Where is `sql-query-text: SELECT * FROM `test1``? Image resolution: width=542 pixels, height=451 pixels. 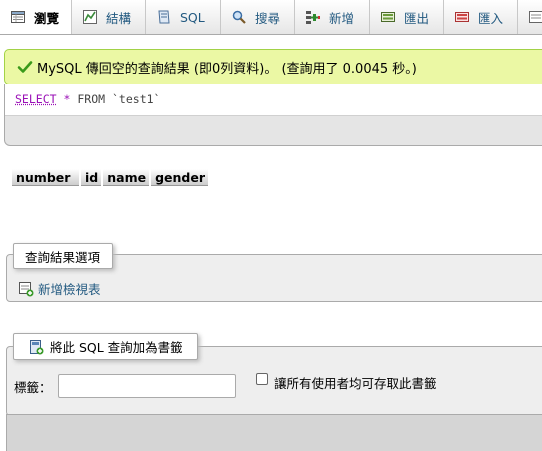
sql-query-text: SELECT * FROM `test1` is located at coordinates (273, 100).